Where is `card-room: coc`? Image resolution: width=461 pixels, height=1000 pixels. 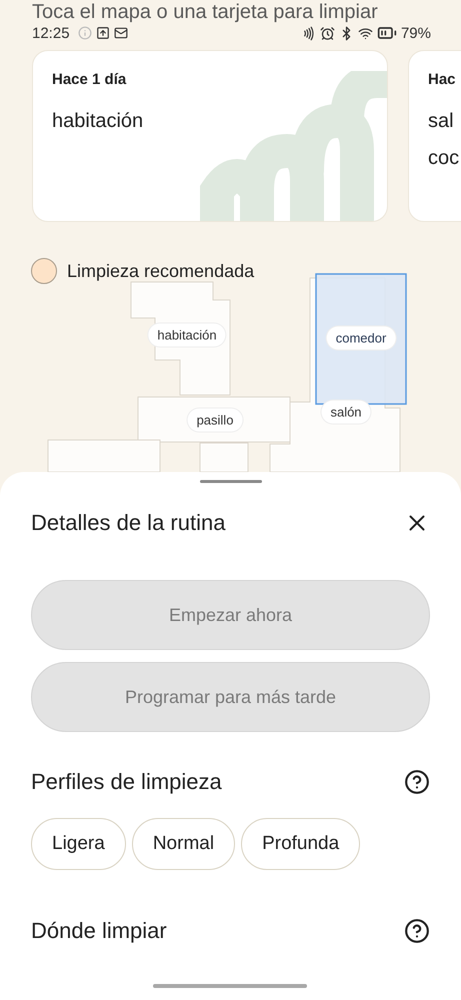
card-room: coc is located at coordinates (444, 158).